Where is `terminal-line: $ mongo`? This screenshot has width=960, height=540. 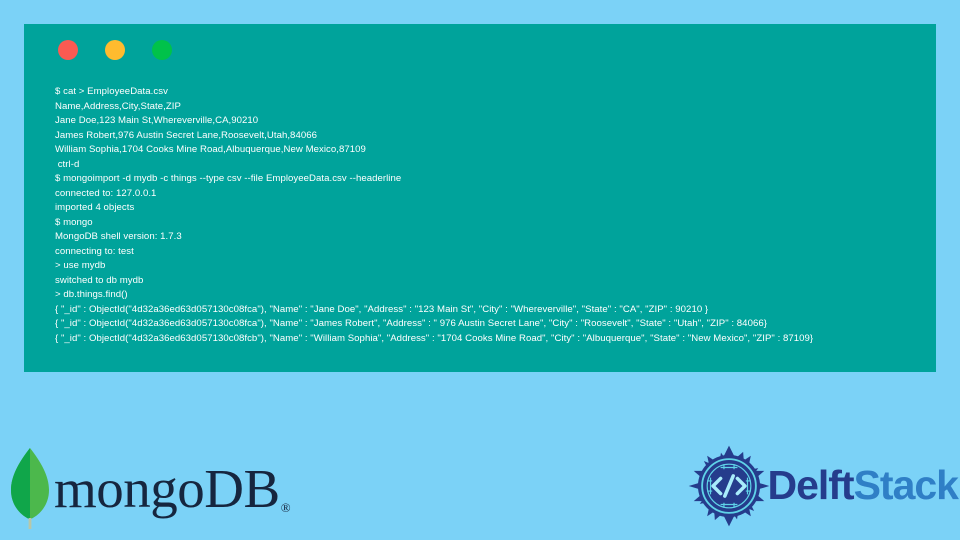 terminal-line: $ mongo is located at coordinates (74, 222).